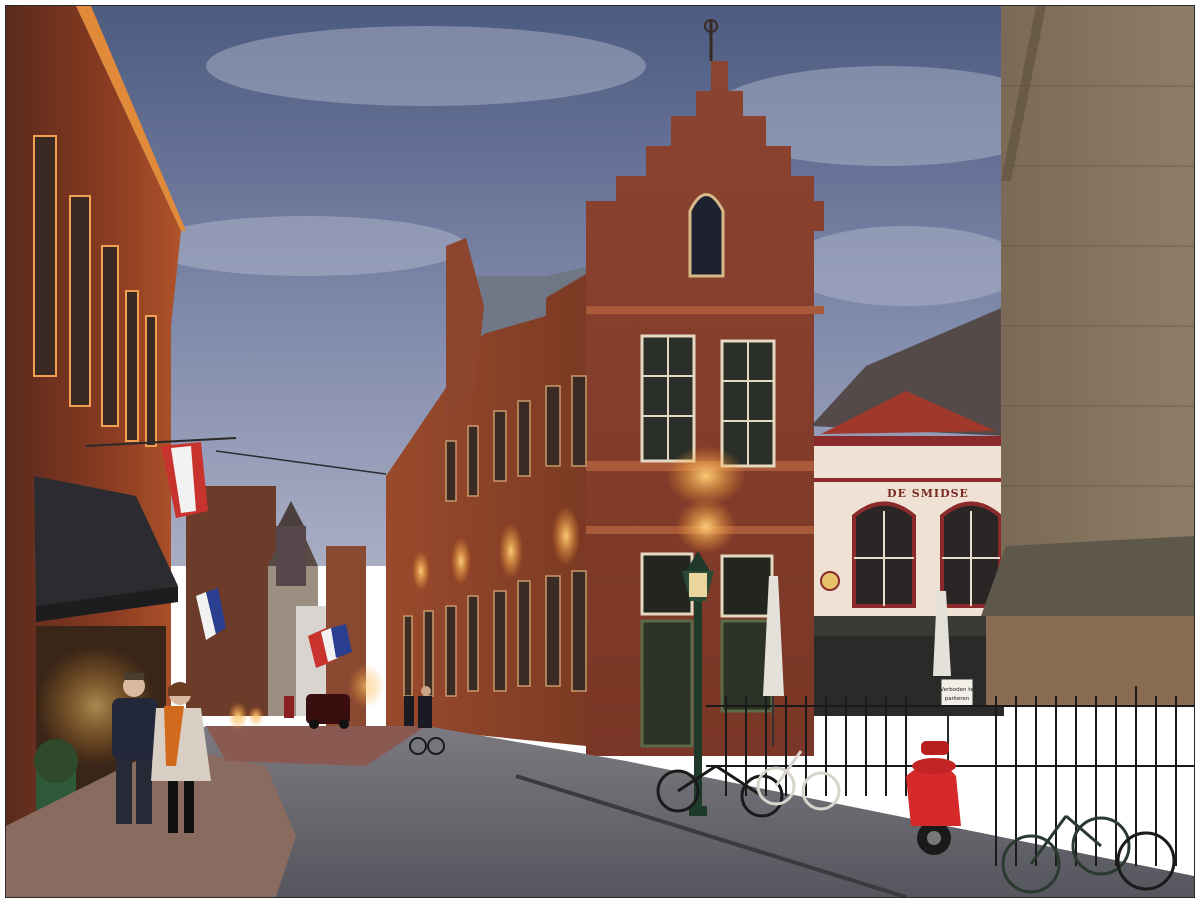 The height and width of the screenshot is (903, 1200). I want to click on parked-car, so click(328, 711).